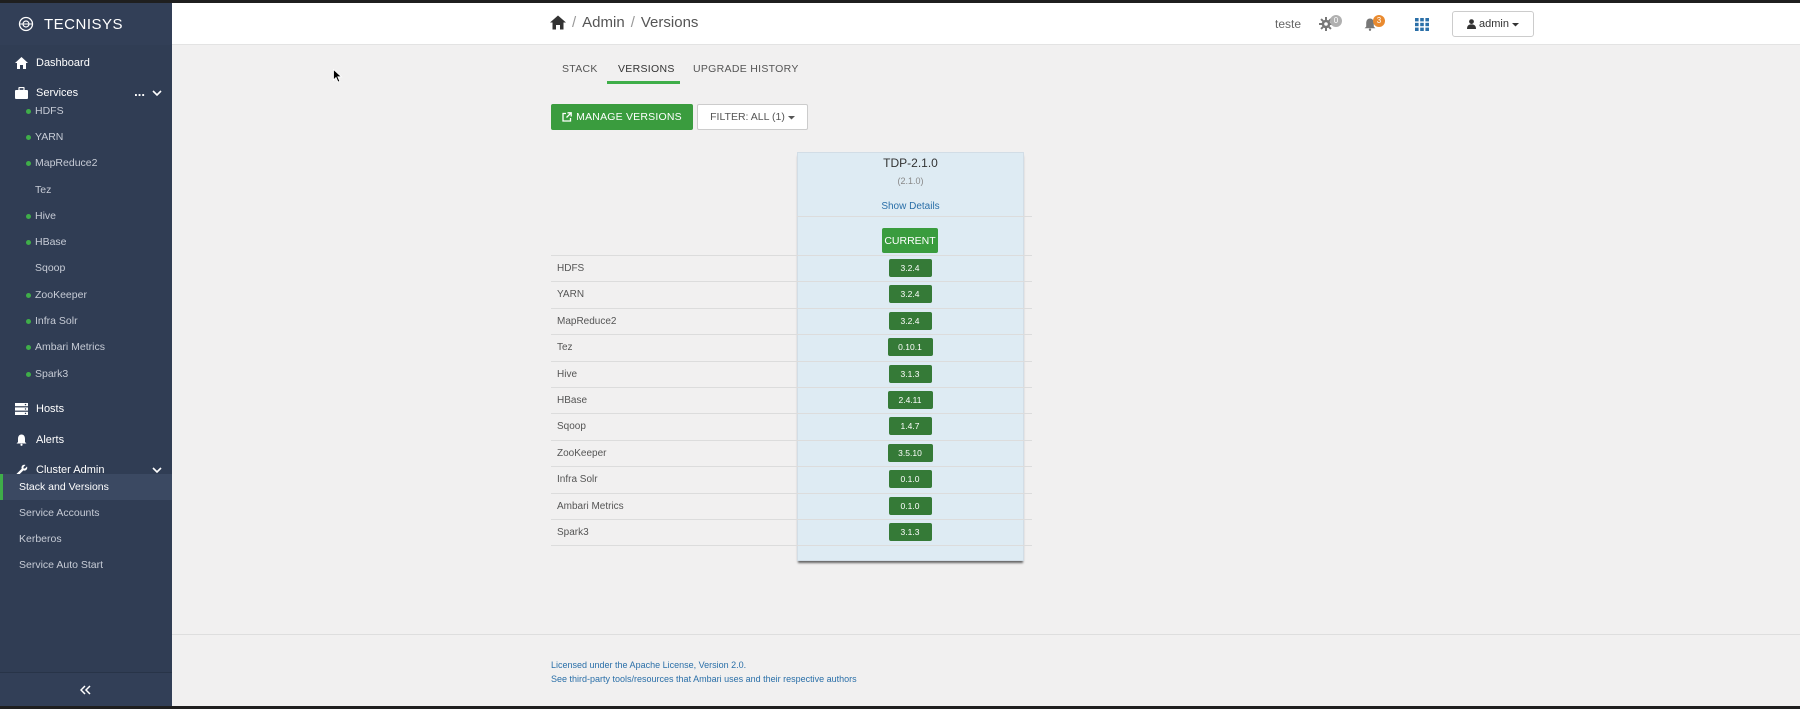 The height and width of the screenshot is (709, 1800). What do you see at coordinates (572, 400) in the screenshot?
I see `component-name: HBase` at bounding box center [572, 400].